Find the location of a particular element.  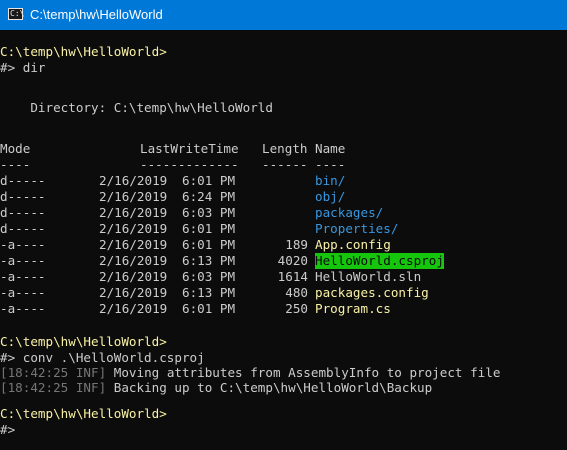

entry-name-highlighted: HelloWorld.csproj is located at coordinates (379, 261).